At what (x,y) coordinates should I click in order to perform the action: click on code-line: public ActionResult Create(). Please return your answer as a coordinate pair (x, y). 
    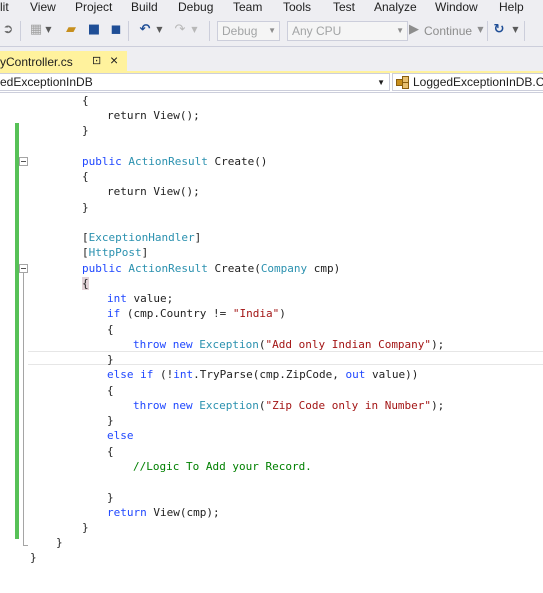
    Looking at the image, I should click on (174, 161).